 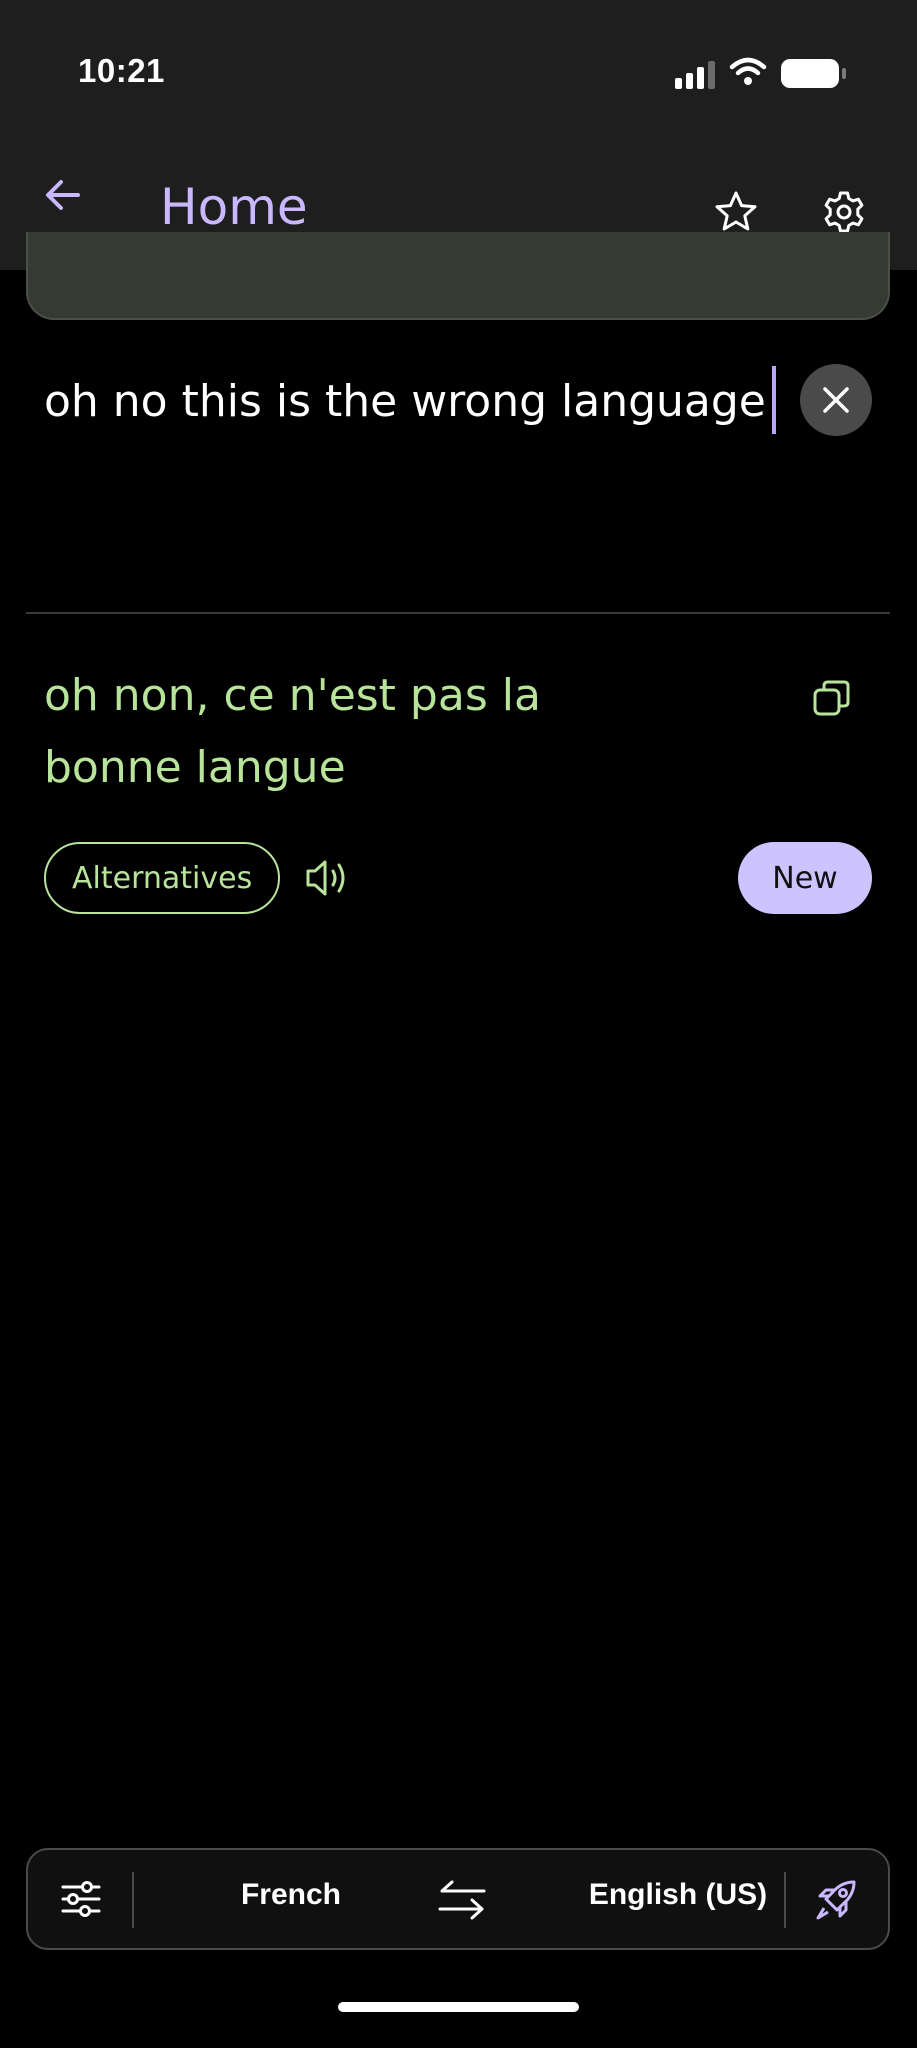 I want to click on battery-icon, so click(x=813, y=73).